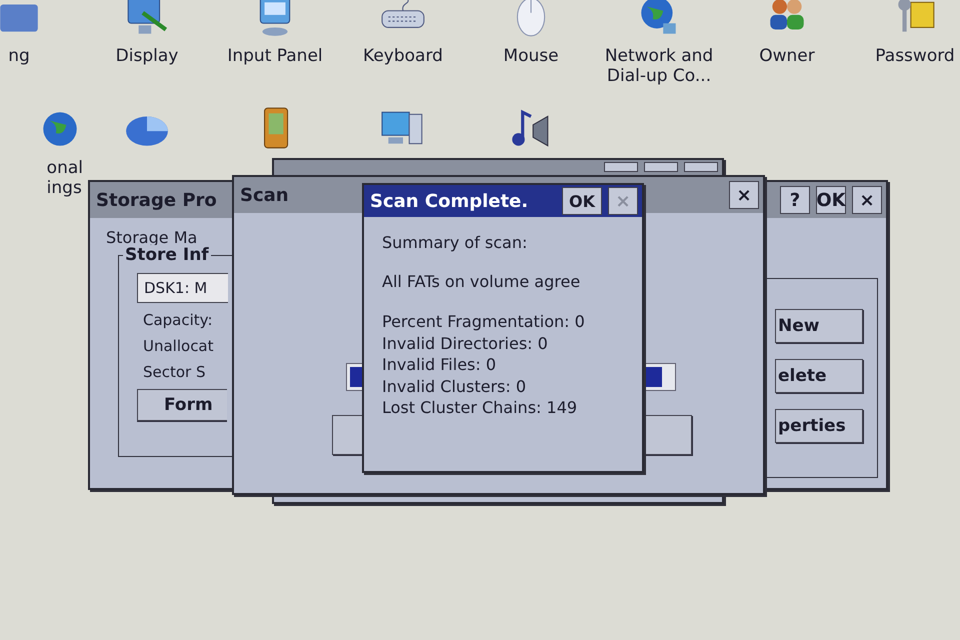 The width and height of the screenshot is (960, 640). What do you see at coordinates (455, 242) in the screenshot?
I see `summary-text: Summary of scan:` at bounding box center [455, 242].